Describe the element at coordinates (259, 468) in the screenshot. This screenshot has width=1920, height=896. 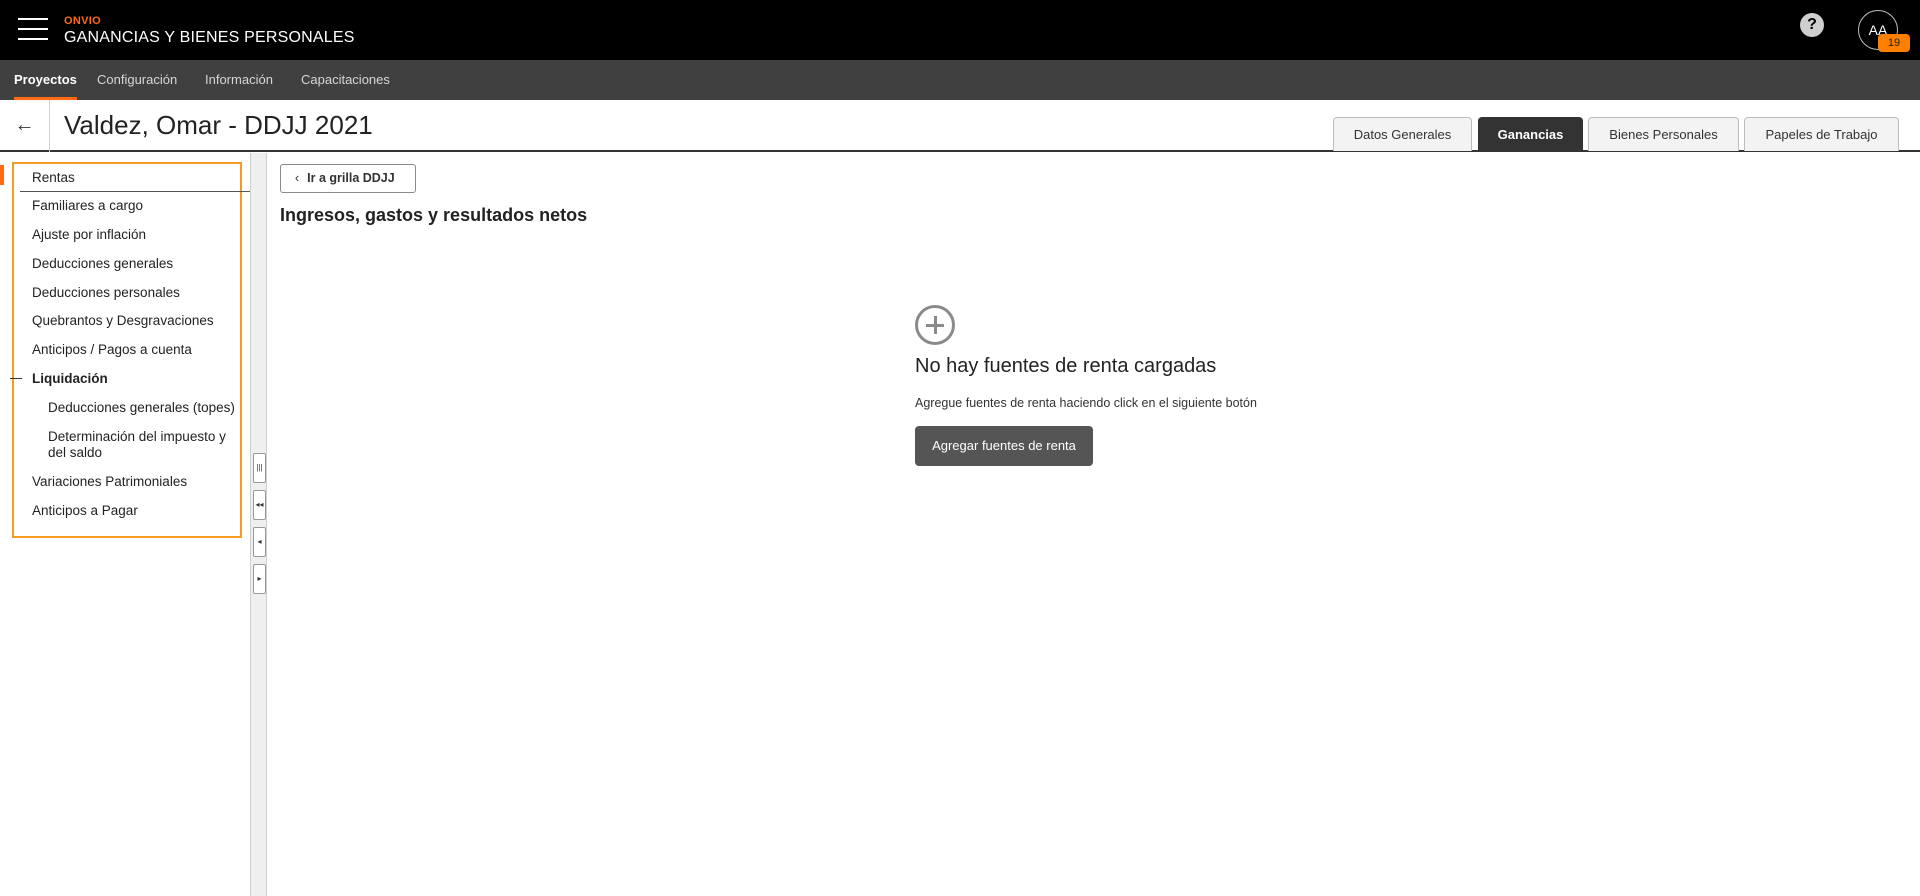
I see `resize-handle-icon: |||` at that location.